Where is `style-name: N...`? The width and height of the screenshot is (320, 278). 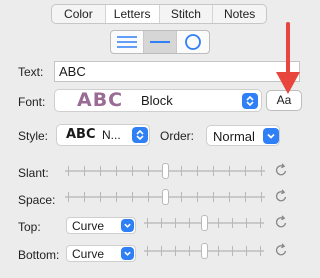
style-name: N... is located at coordinates (111, 135).